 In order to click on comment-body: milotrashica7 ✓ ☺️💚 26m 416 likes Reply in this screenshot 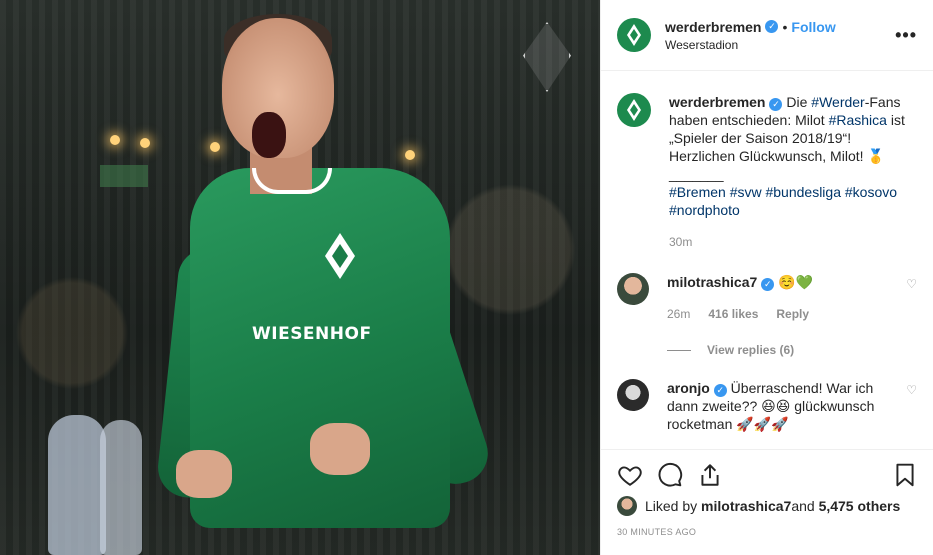, I will do `click(785, 298)`.